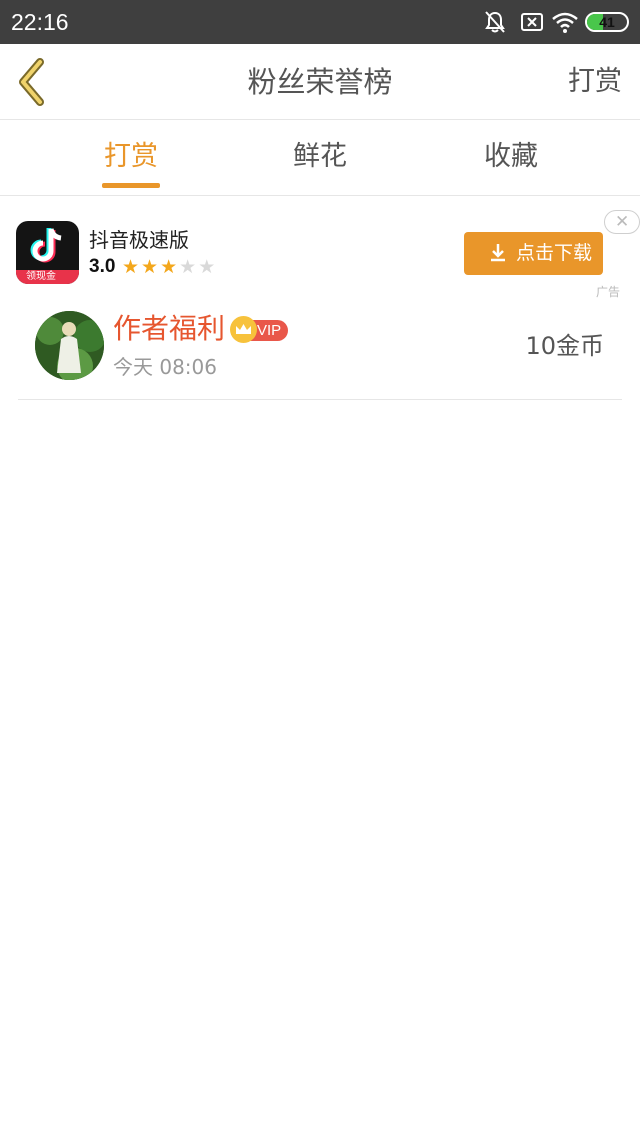 The width and height of the screenshot is (640, 1138). I want to click on avatar-image, so click(69, 345).